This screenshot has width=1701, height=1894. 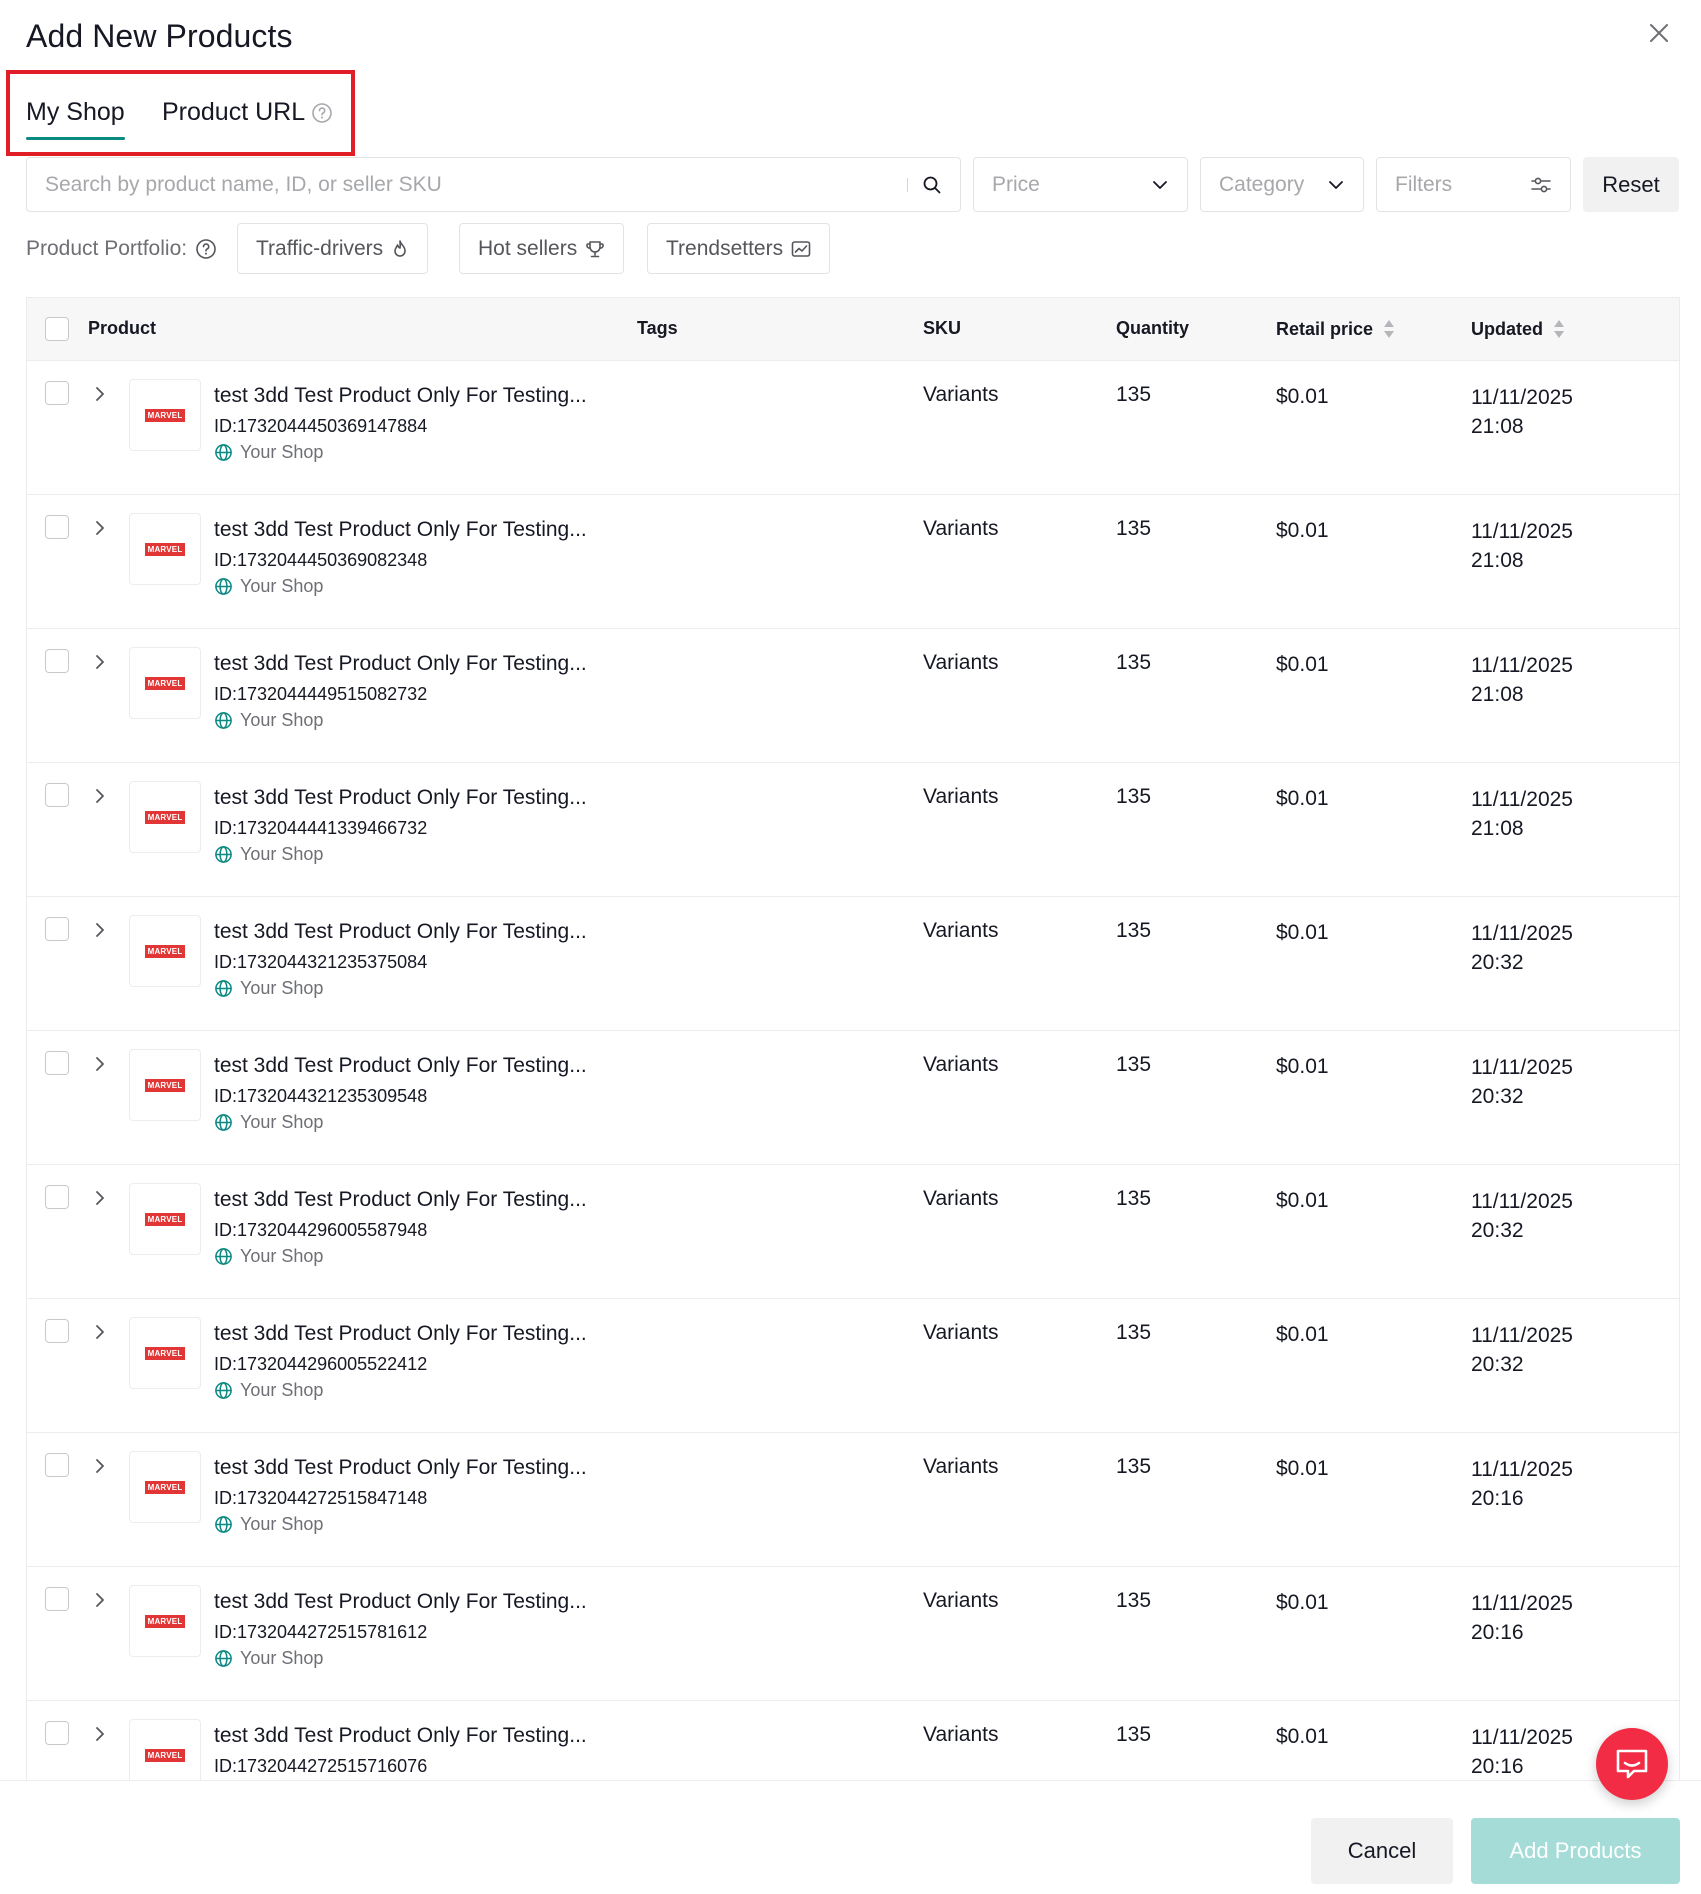 I want to click on tab-product-url: Product URL, so click(x=247, y=112).